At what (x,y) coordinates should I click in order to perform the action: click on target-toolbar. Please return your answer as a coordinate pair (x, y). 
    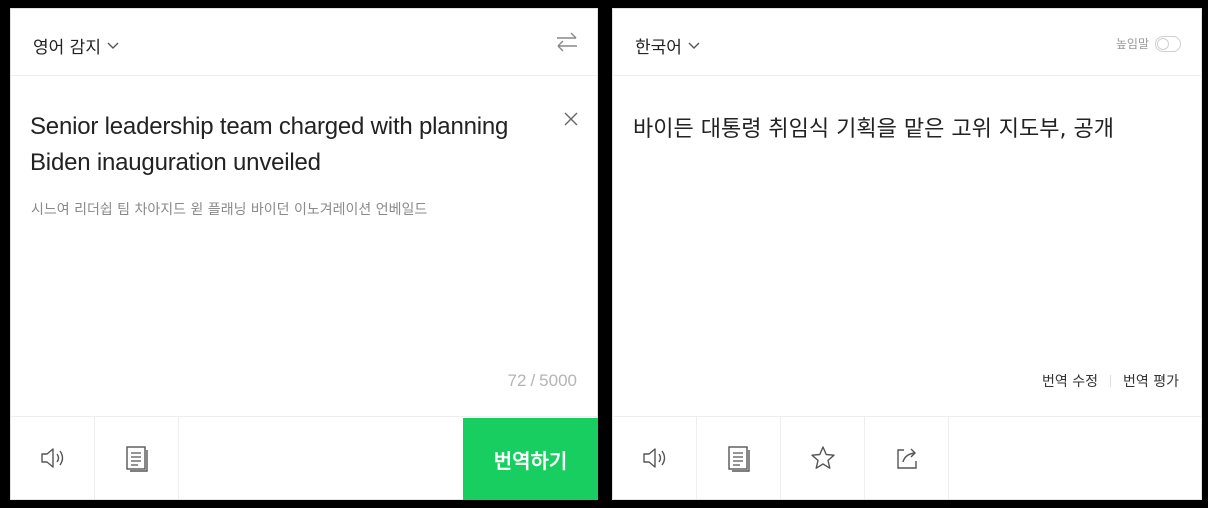
    Looking at the image, I should click on (907, 457).